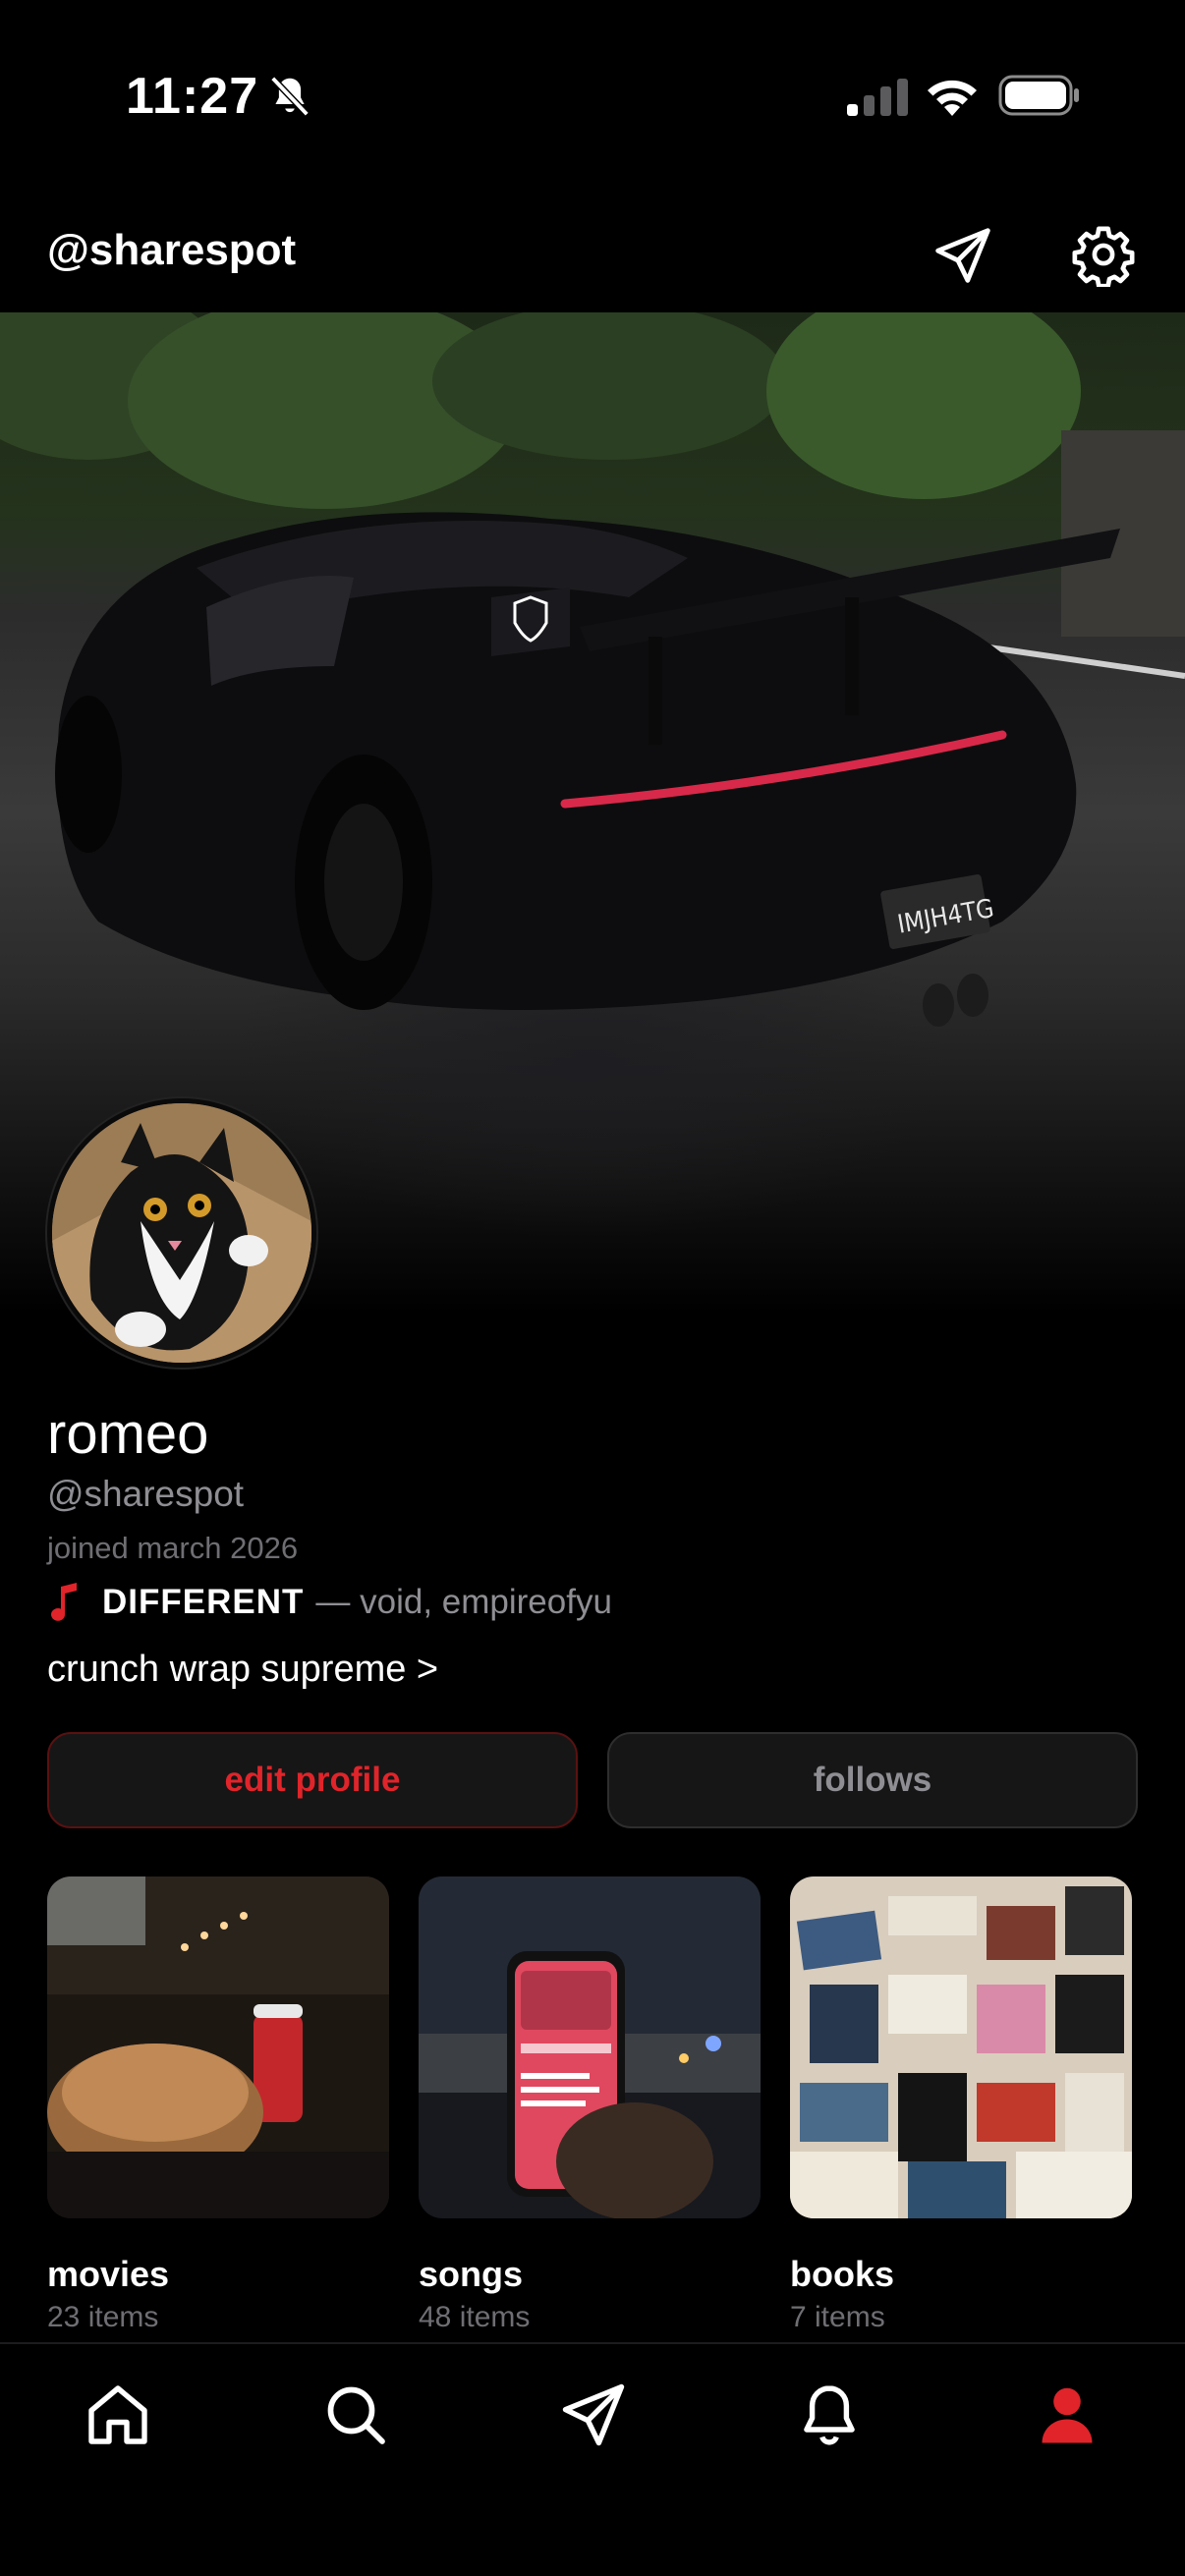 This screenshot has width=1185, height=2576. I want to click on follows-button: follows, so click(873, 1780).